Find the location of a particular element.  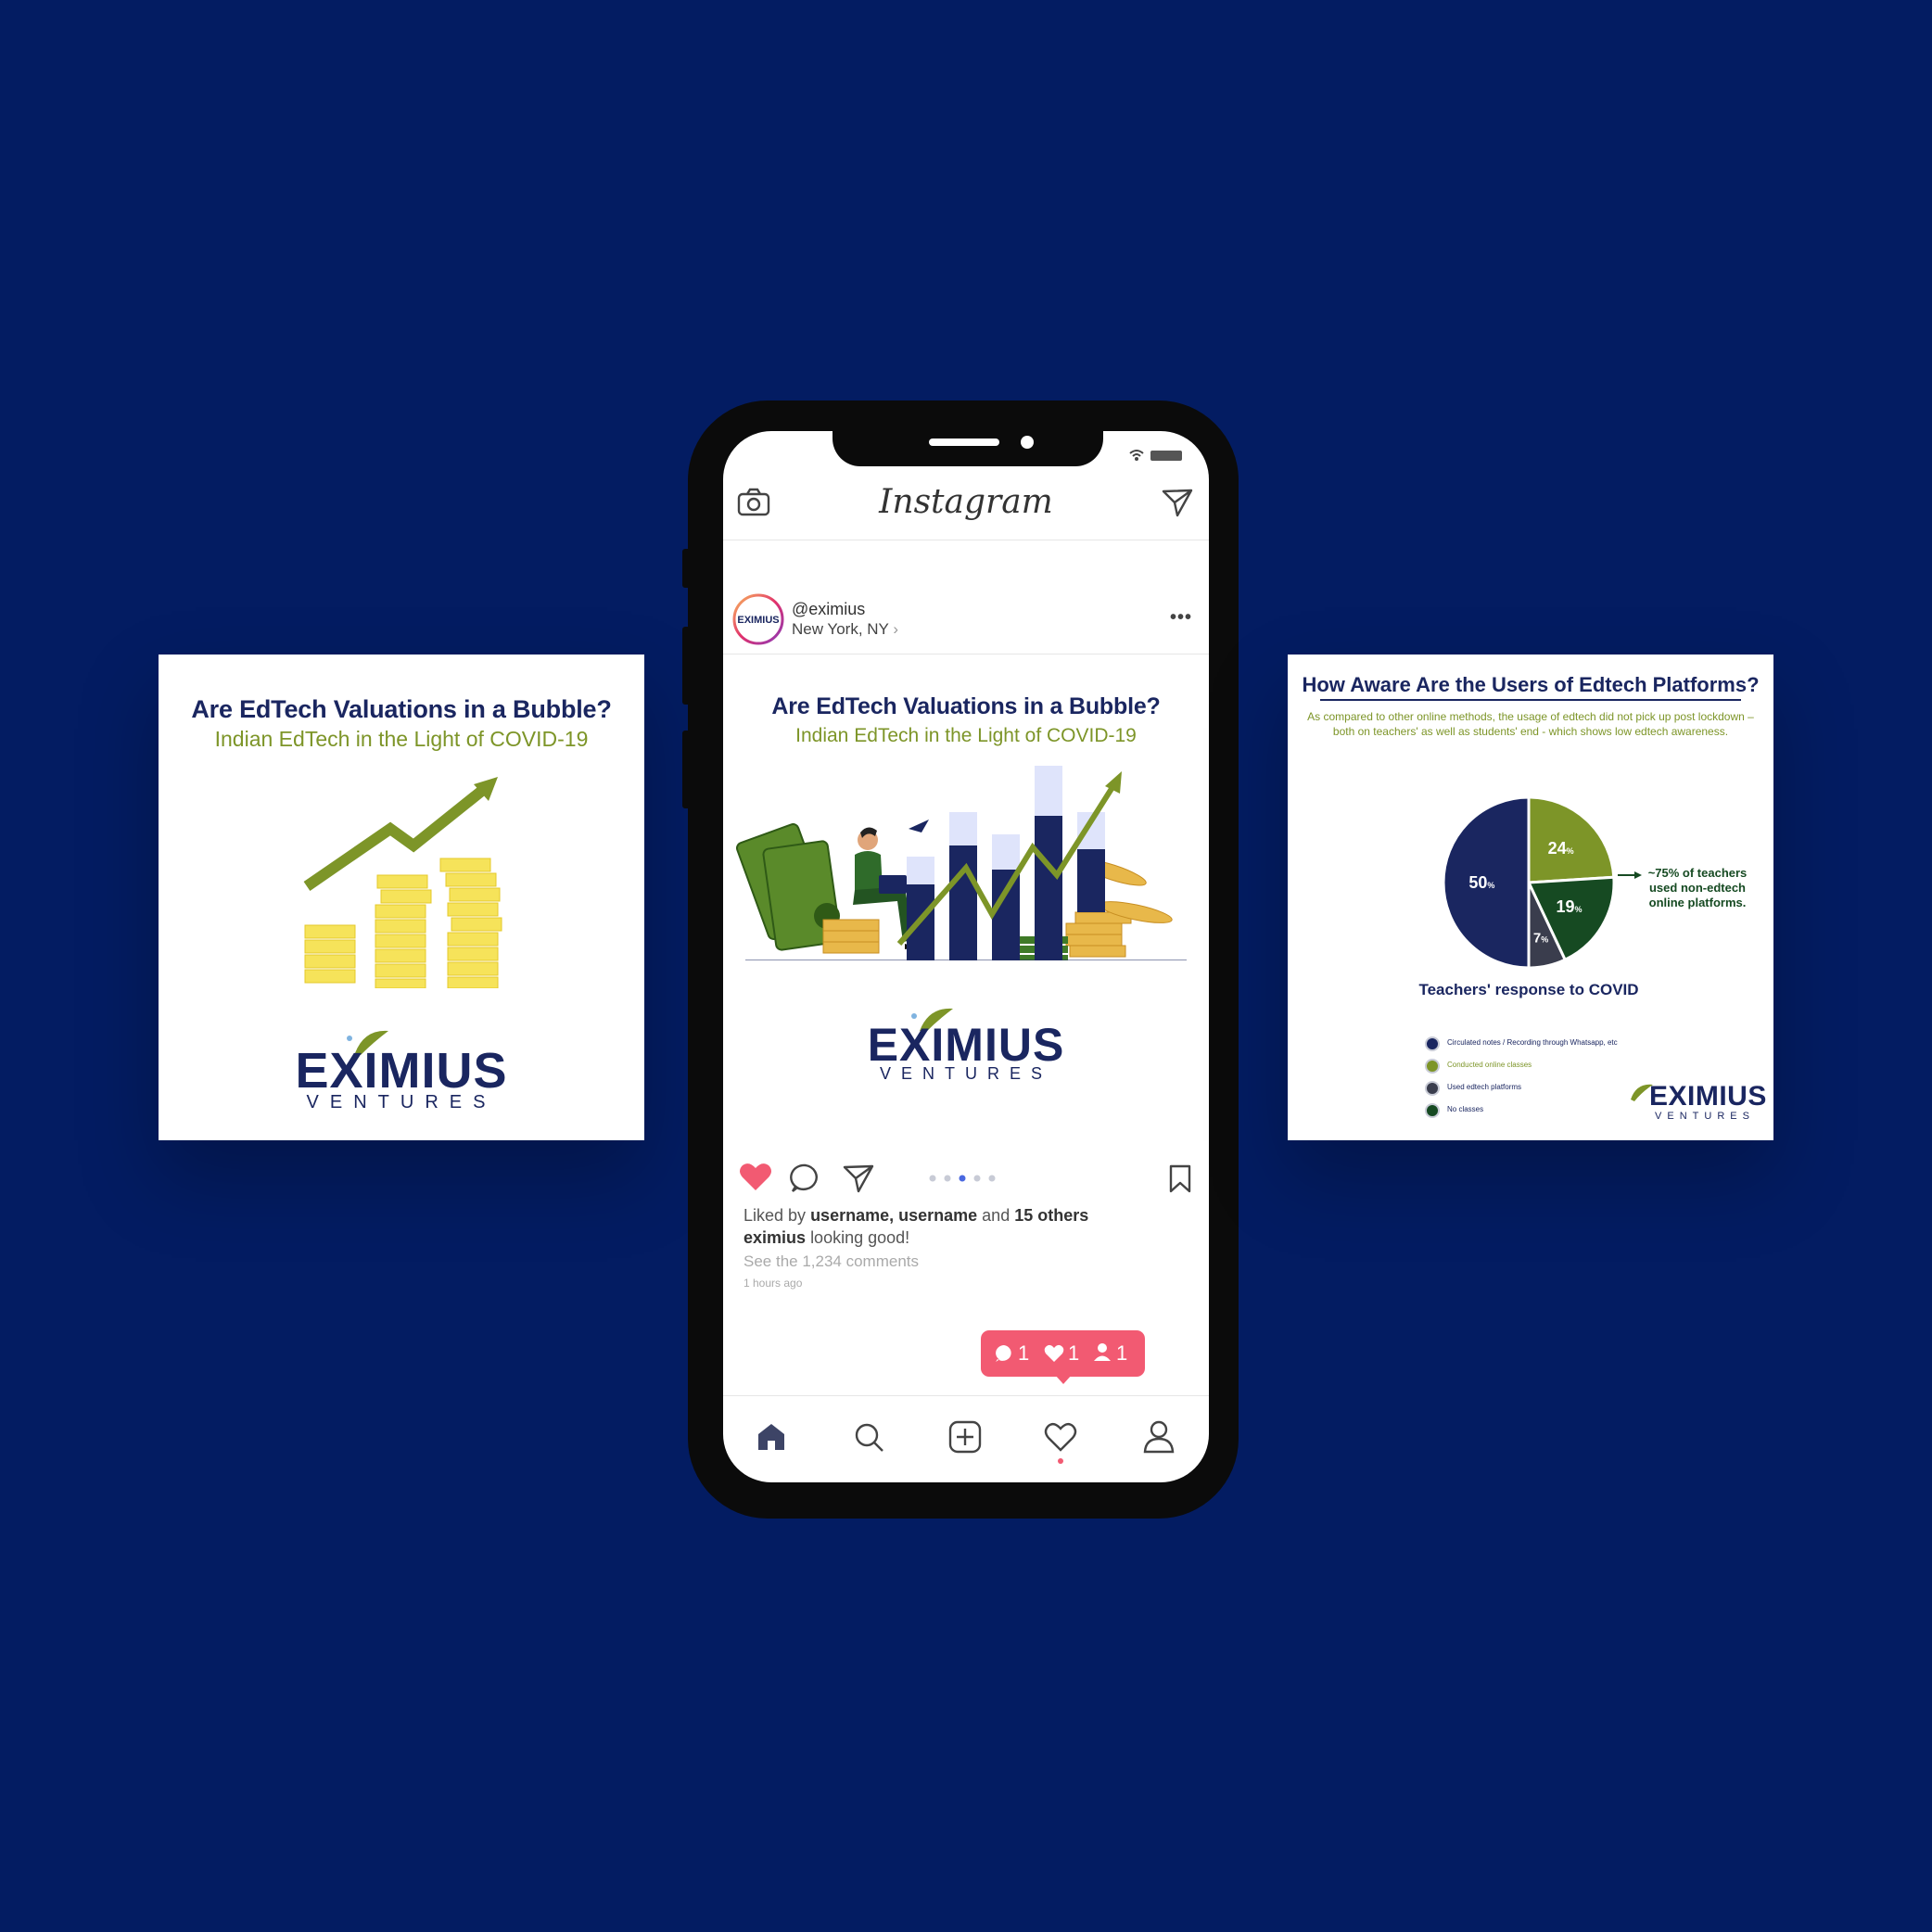

left-logo-wordmark: EXIMIUS is located at coordinates (401, 1071).